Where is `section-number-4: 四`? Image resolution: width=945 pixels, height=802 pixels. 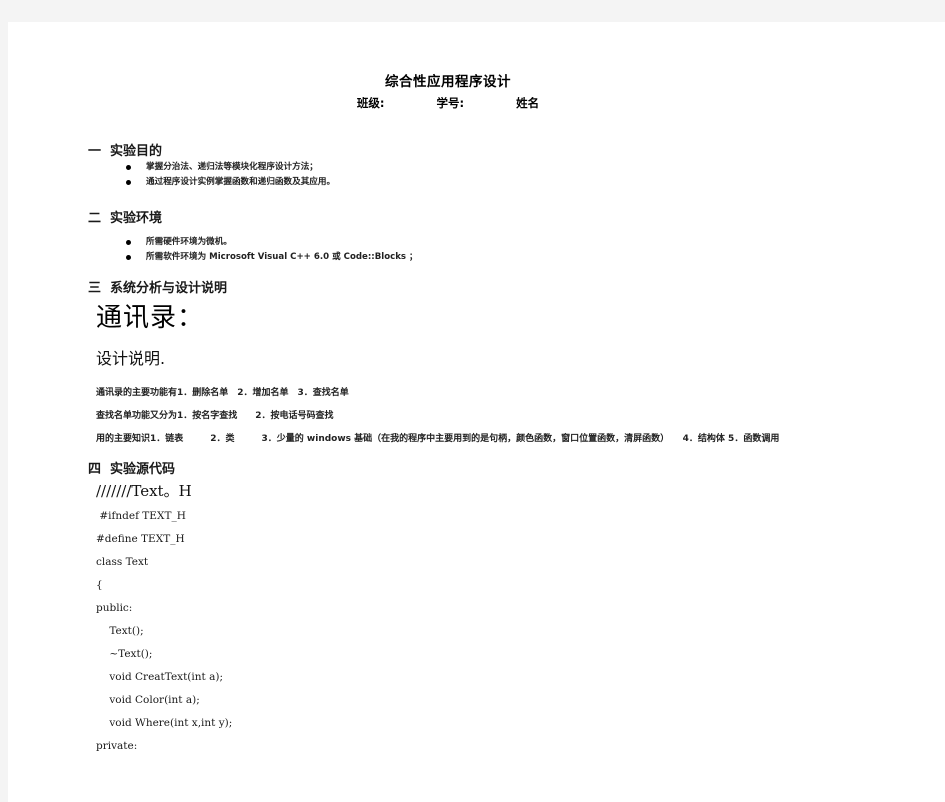
section-number-4: 四 is located at coordinates (95, 469).